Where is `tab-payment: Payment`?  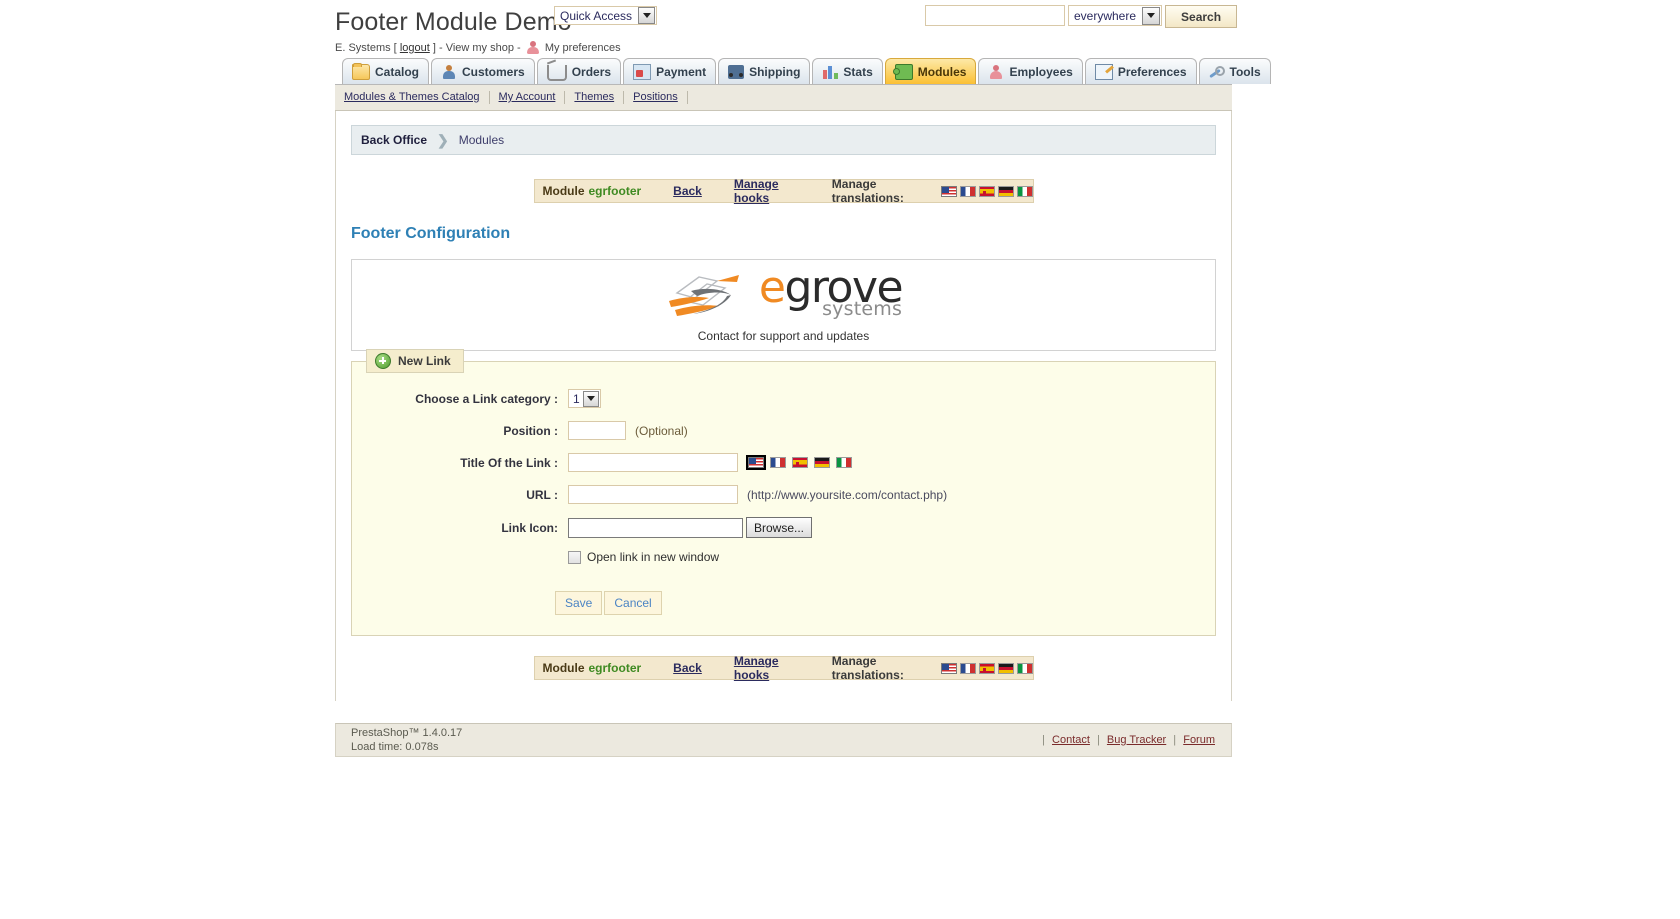
tab-payment: Payment is located at coordinates (670, 71).